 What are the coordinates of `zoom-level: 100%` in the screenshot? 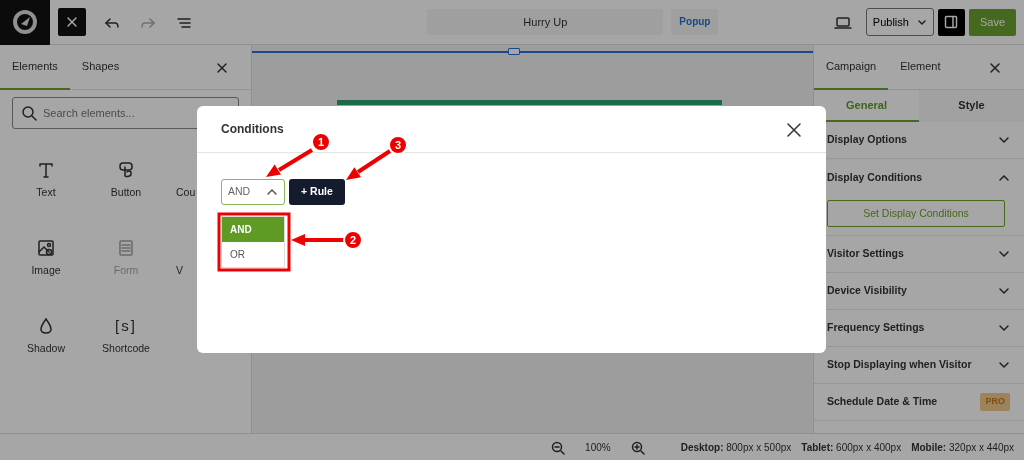 It's located at (598, 447).